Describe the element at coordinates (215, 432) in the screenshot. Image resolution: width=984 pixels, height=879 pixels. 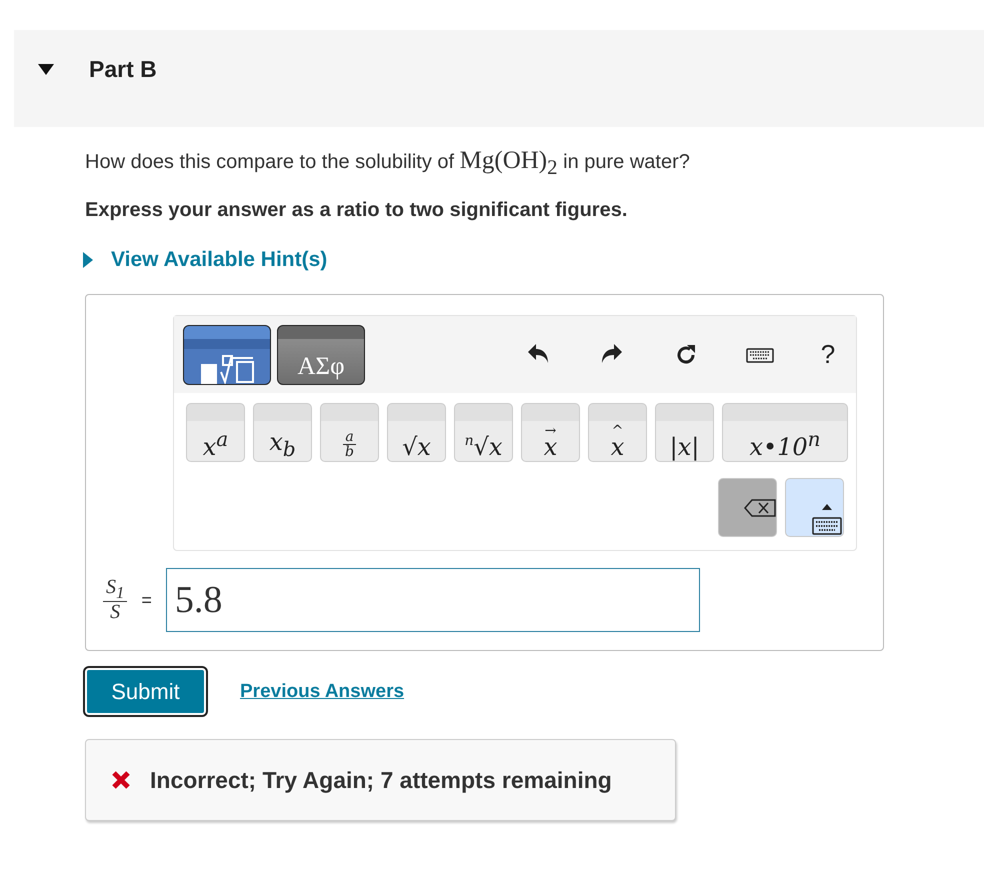
I see `template-key: x$^{a}$` at that location.